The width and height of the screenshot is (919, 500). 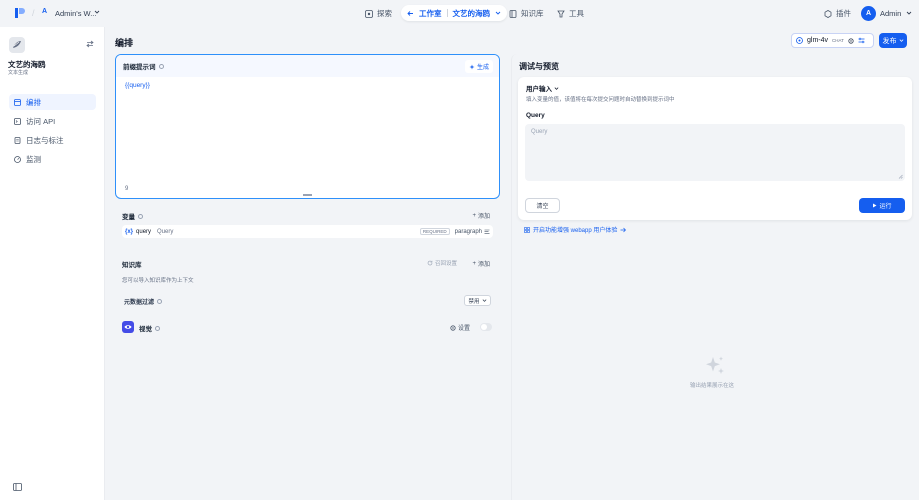 What do you see at coordinates (861, 40) in the screenshot?
I see `sliders-icon` at bounding box center [861, 40].